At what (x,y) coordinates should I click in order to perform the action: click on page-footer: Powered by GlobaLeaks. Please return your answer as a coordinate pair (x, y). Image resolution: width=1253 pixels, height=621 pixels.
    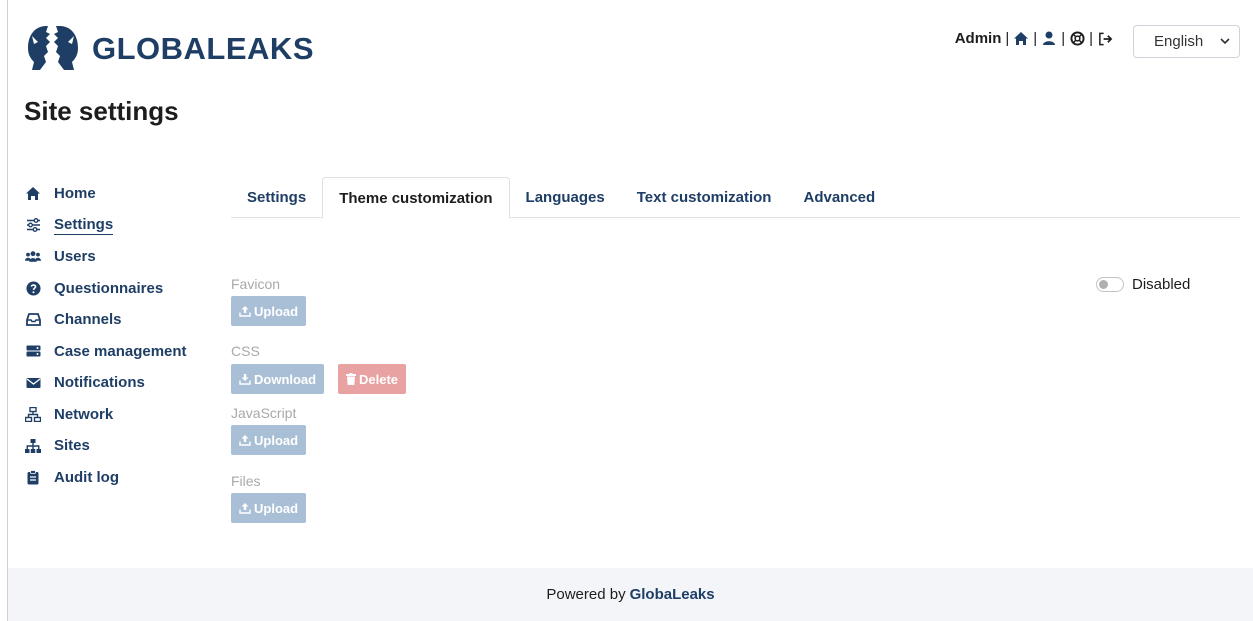
    Looking at the image, I should click on (630, 594).